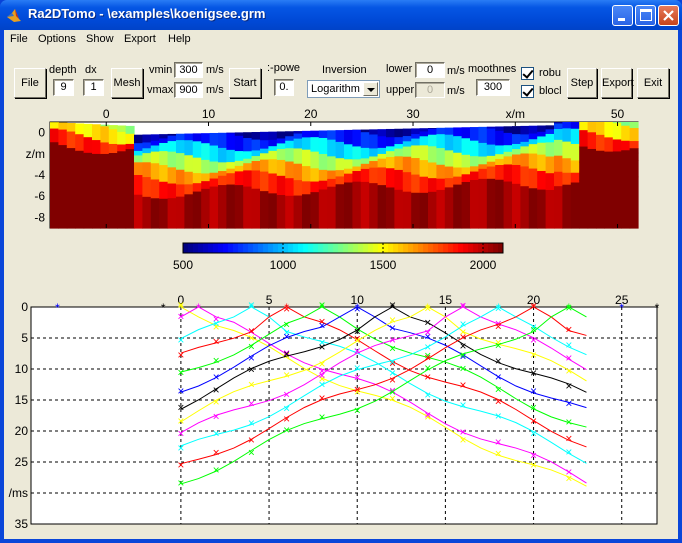 Image resolution: width=682 pixels, height=543 pixels. Describe the element at coordinates (446, 300) in the screenshot. I see `x-tick-label: 15` at that location.